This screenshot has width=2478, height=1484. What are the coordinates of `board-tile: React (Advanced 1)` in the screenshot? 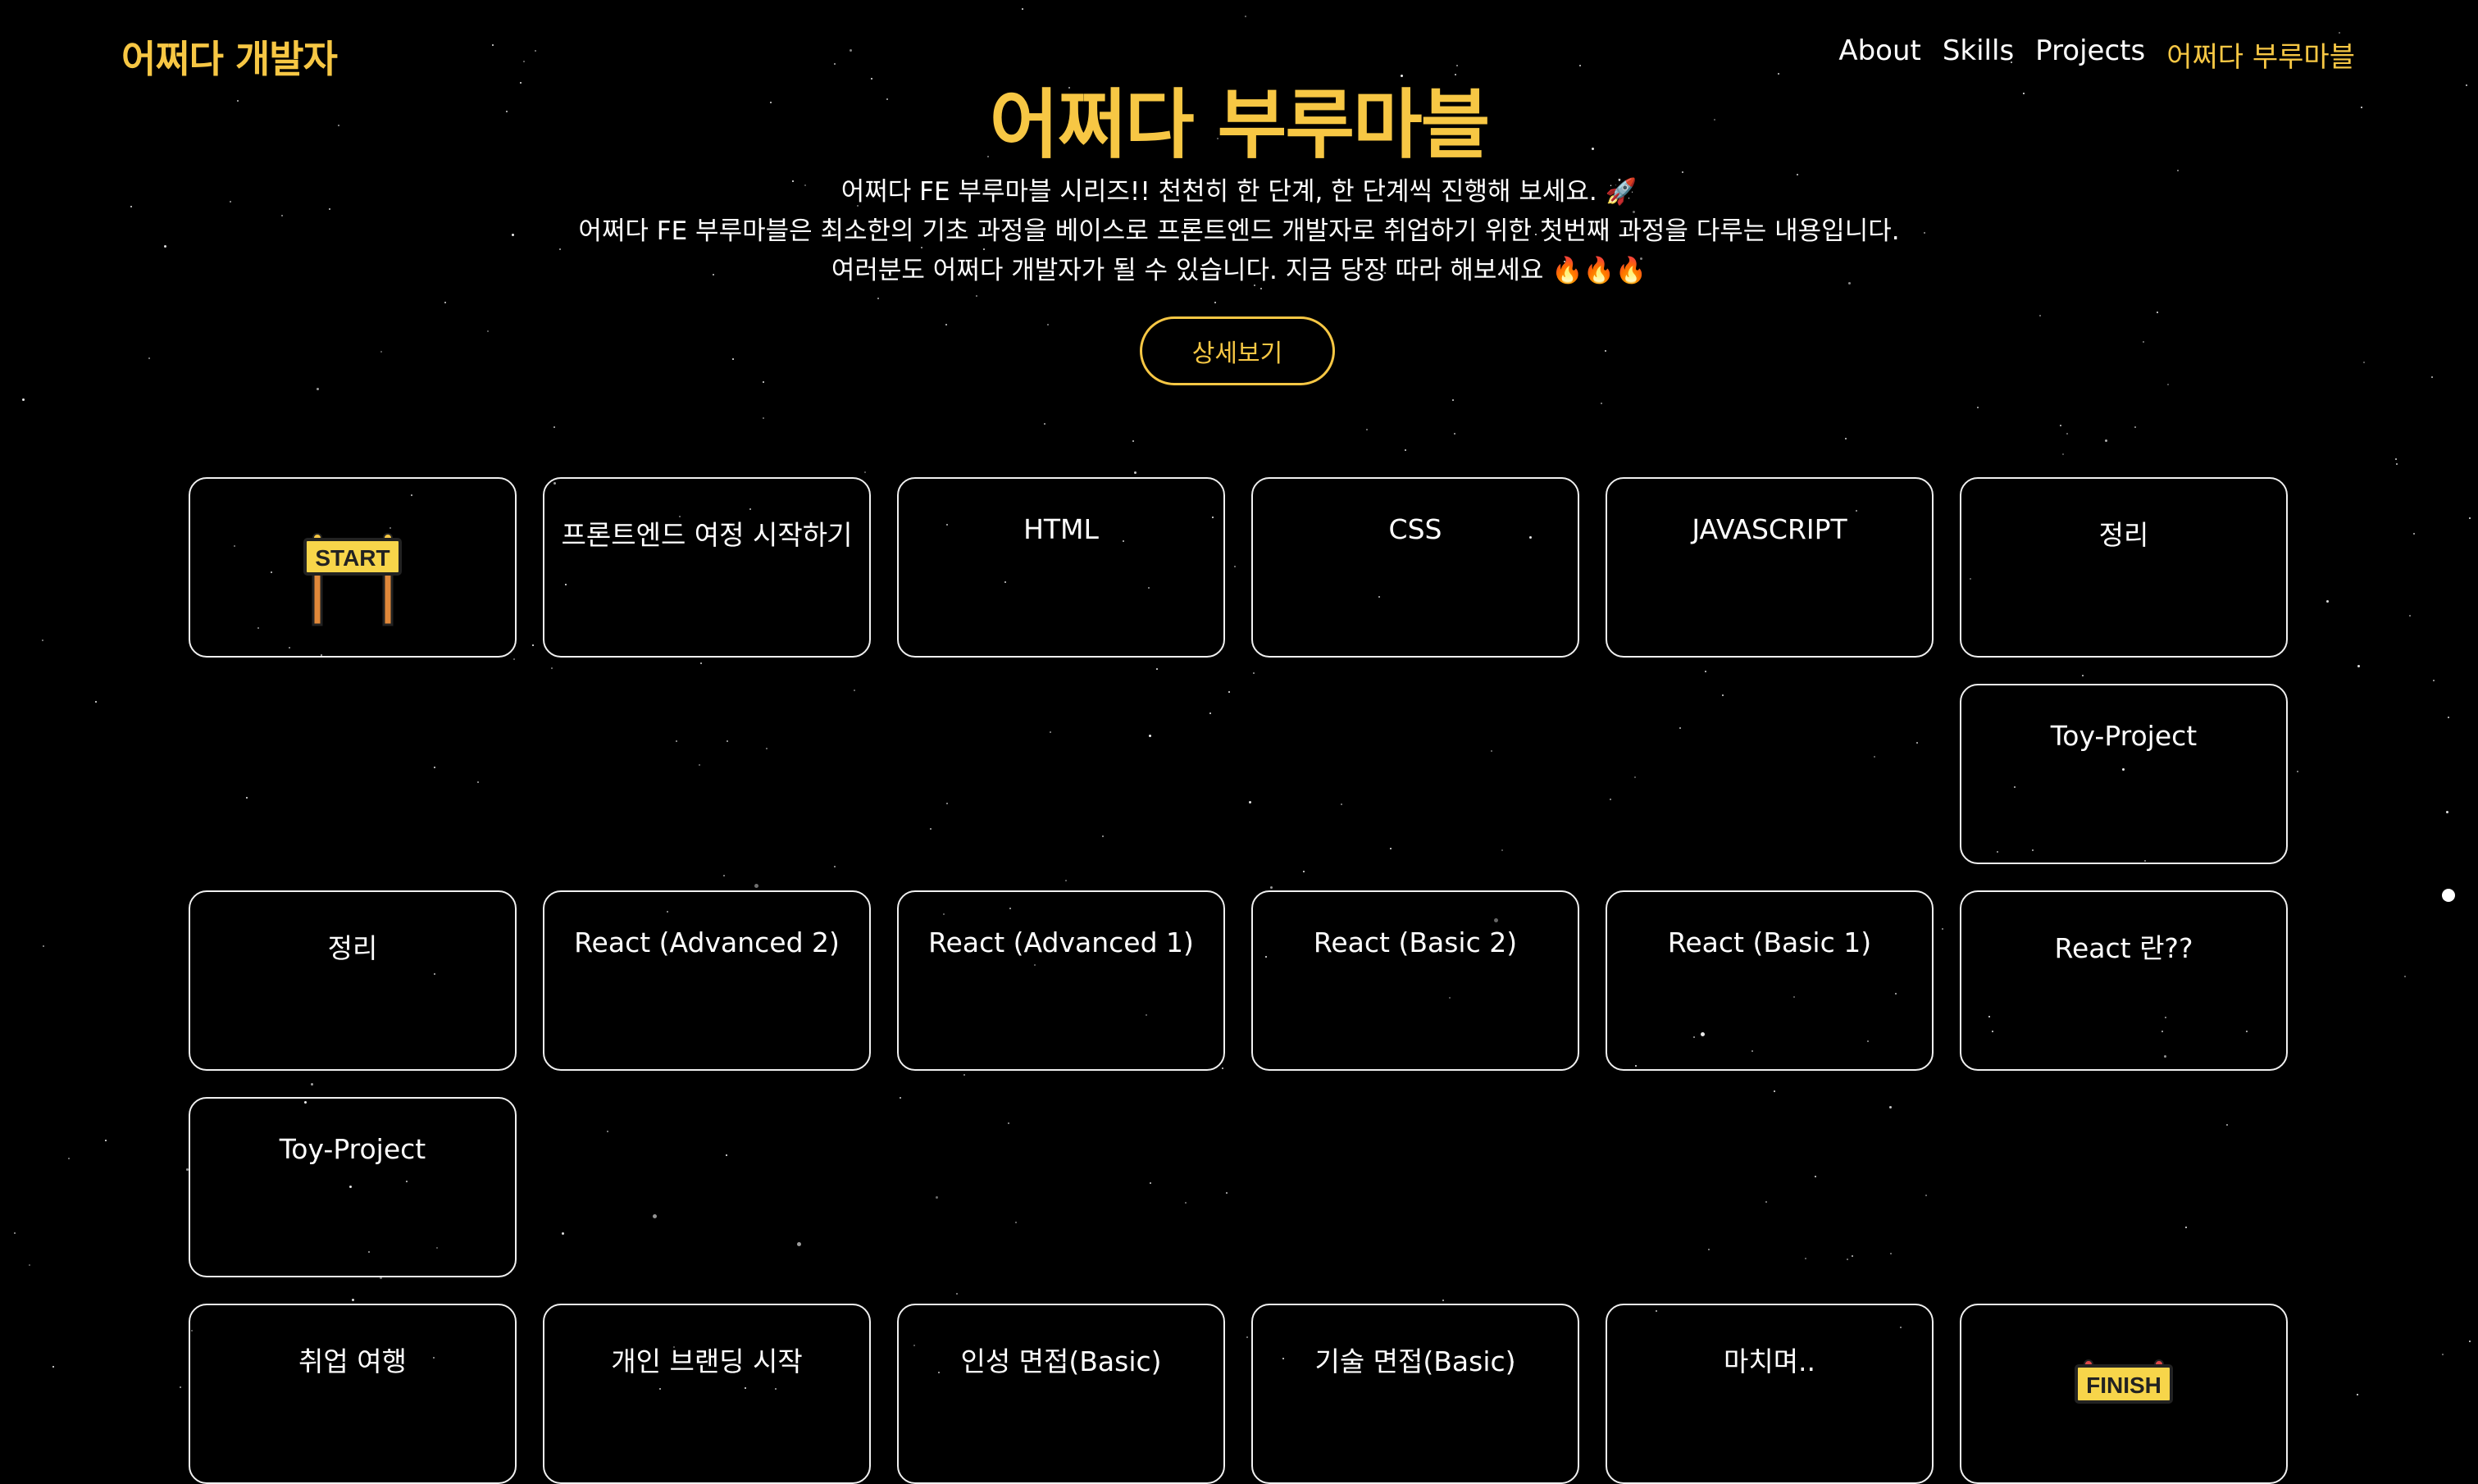 It's located at (1061, 980).